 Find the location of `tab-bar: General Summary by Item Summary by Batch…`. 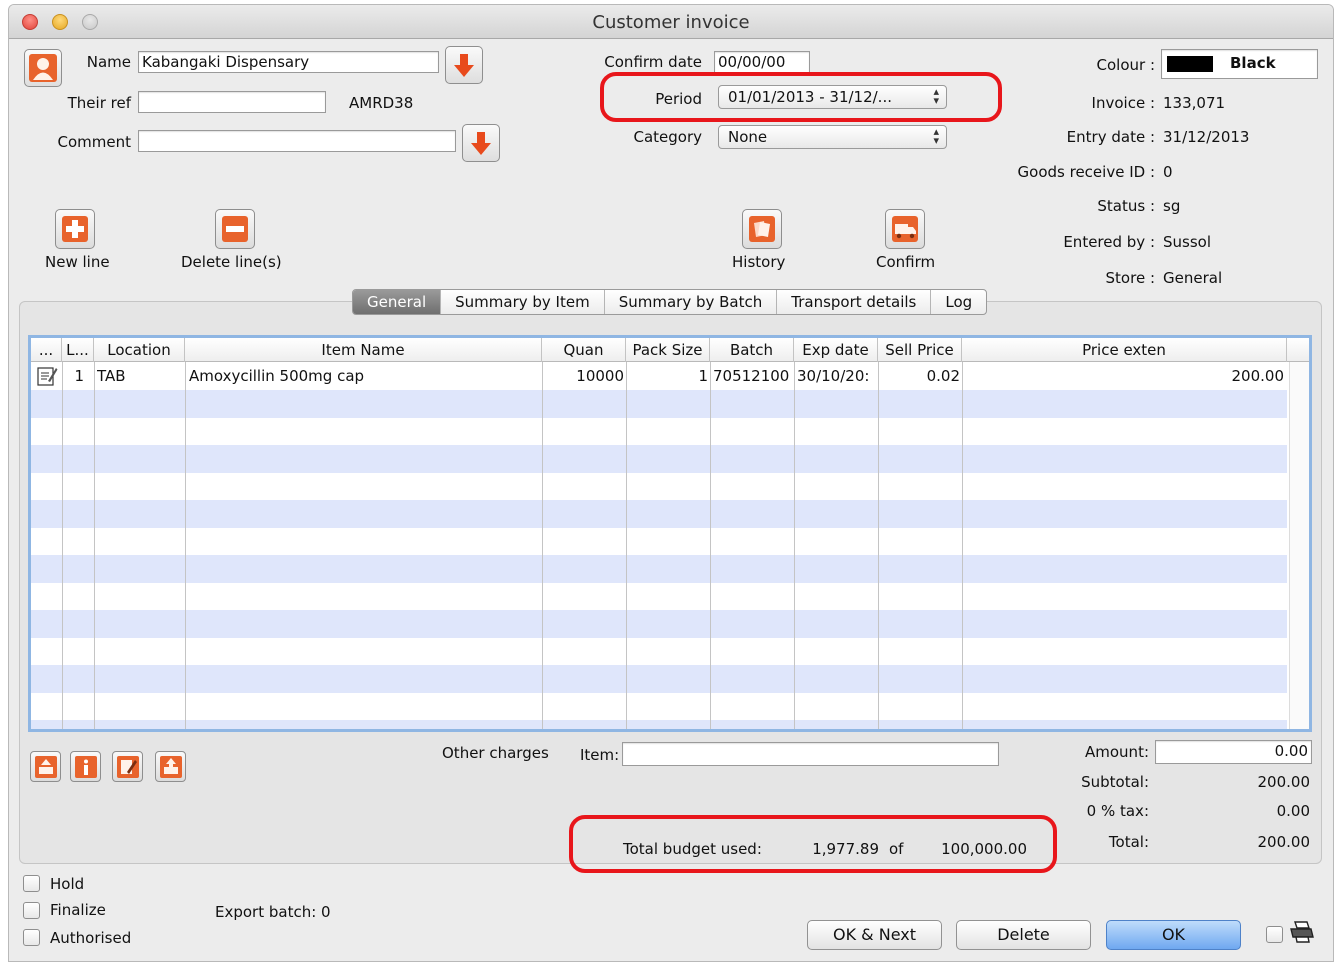

tab-bar: General Summary by Item Summary by Batch… is located at coordinates (670, 302).